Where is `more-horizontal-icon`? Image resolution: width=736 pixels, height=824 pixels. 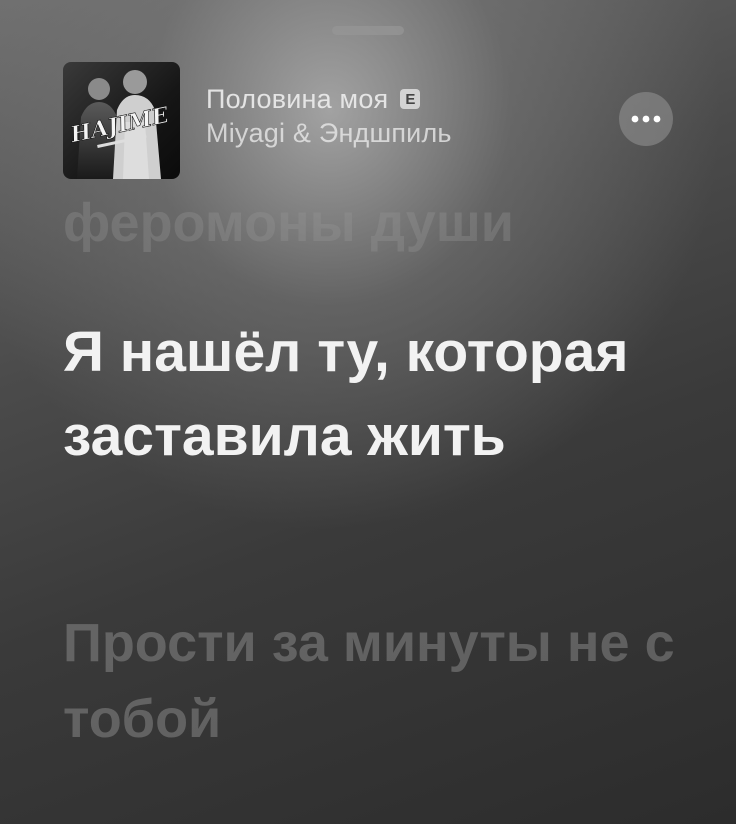
more-horizontal-icon is located at coordinates (646, 119).